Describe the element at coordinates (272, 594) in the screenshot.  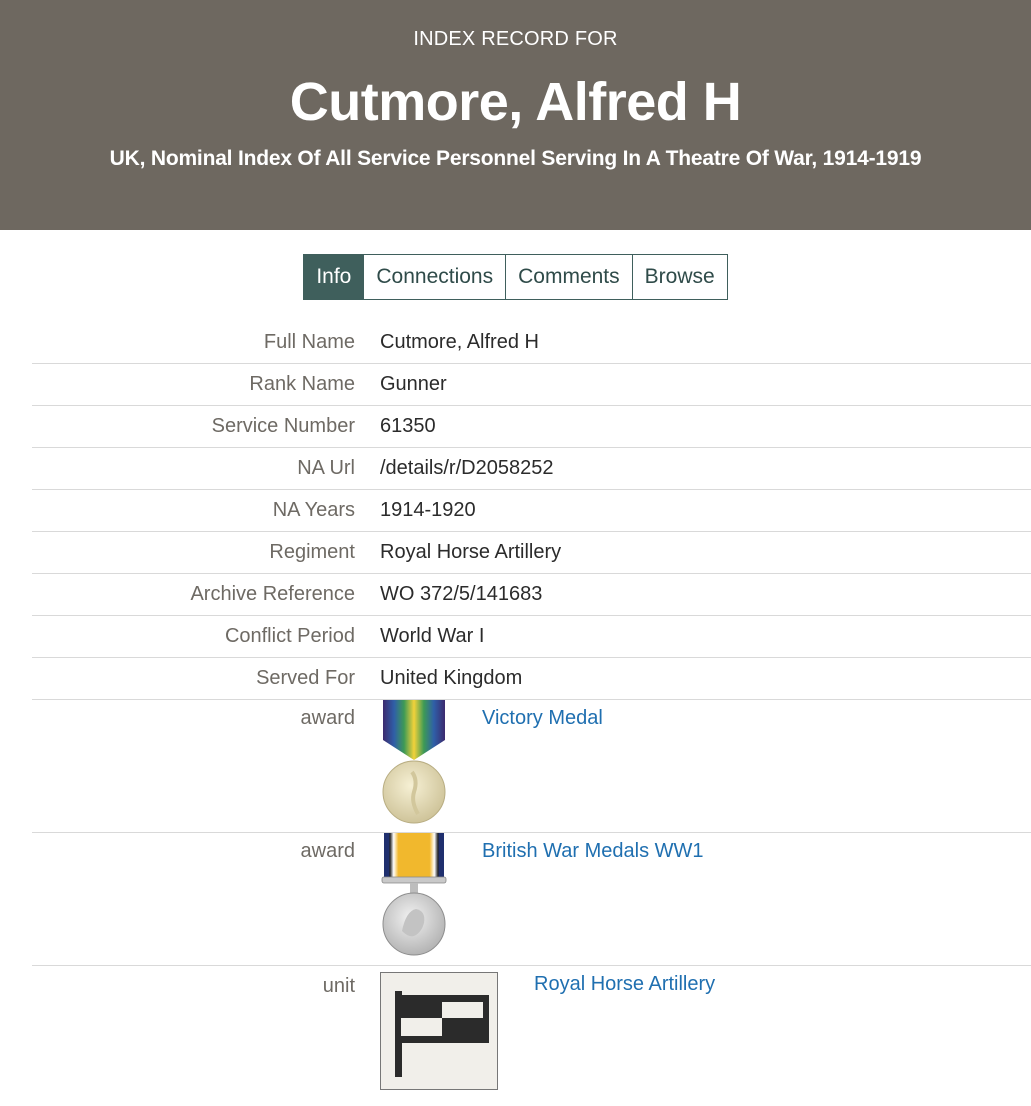
I see `field-label: Archive Reference` at that location.